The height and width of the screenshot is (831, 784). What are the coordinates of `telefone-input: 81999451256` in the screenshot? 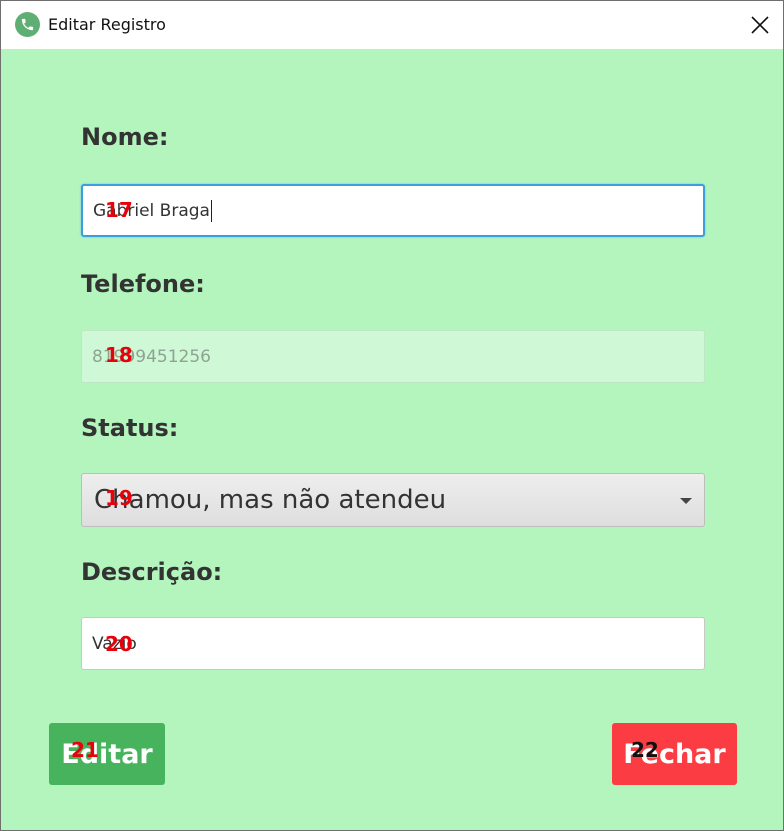 It's located at (393, 356).